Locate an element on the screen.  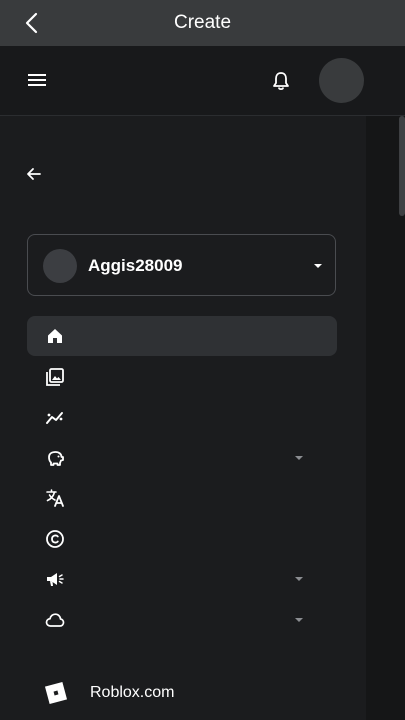
gallery-icon is located at coordinates (55, 377).